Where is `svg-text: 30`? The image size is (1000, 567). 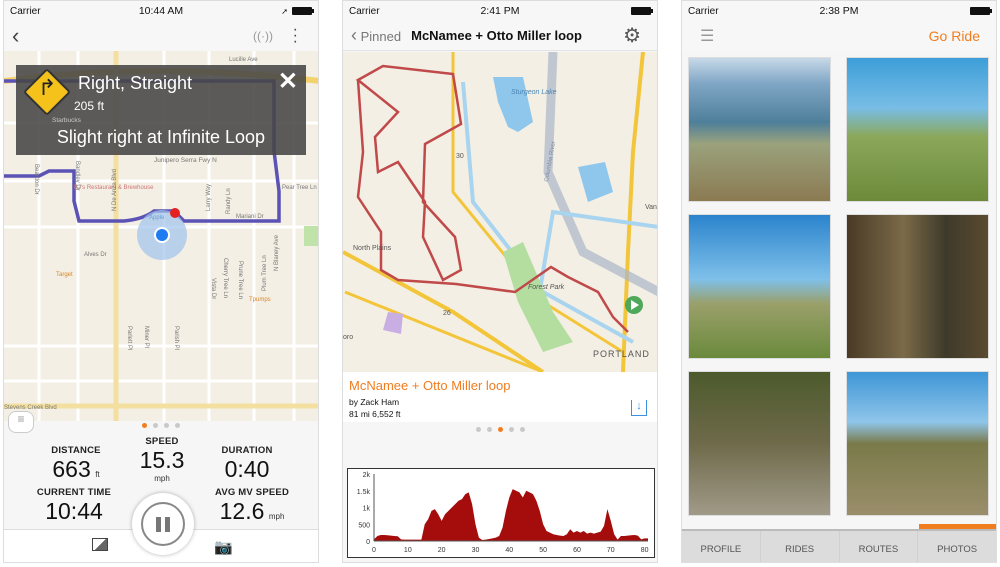
svg-text: 30 is located at coordinates (460, 156).